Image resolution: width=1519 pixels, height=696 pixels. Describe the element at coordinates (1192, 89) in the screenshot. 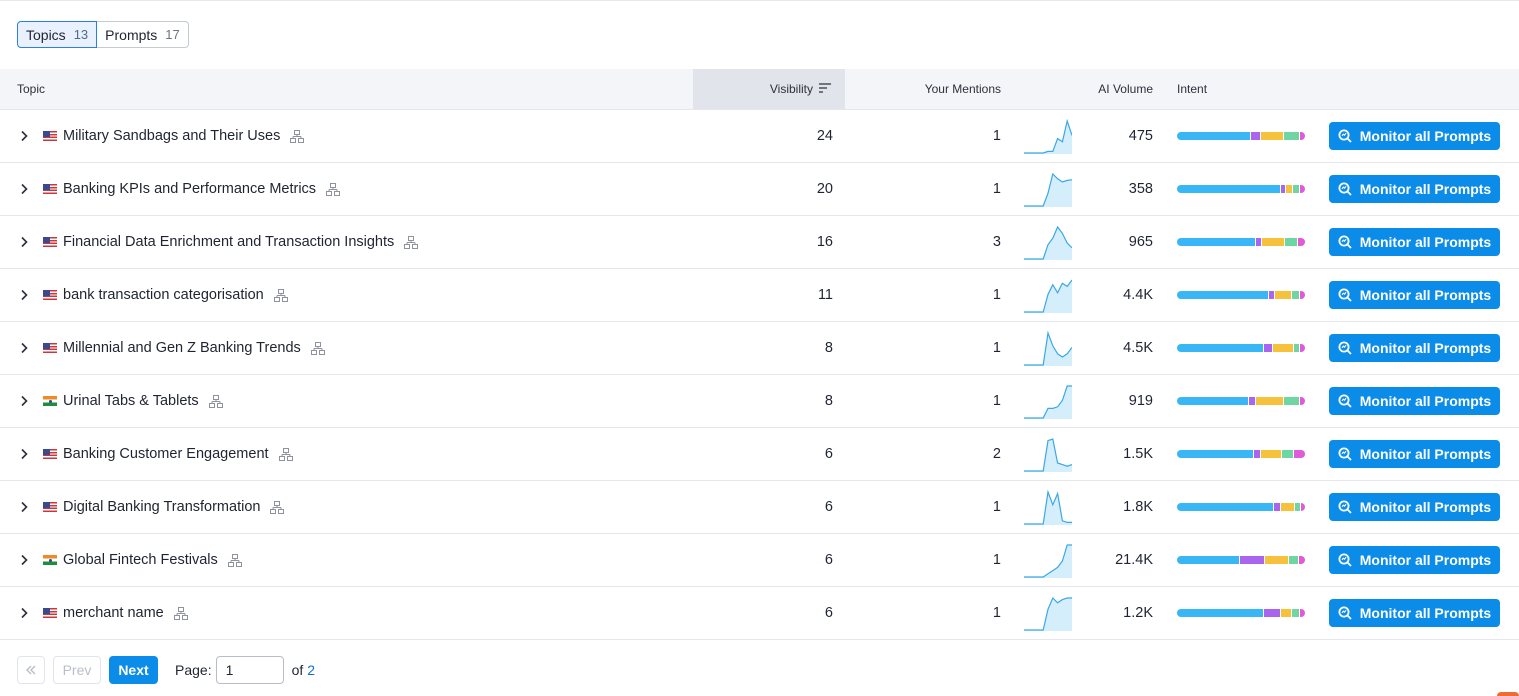

I see `column-header-intent: Intent` at that location.